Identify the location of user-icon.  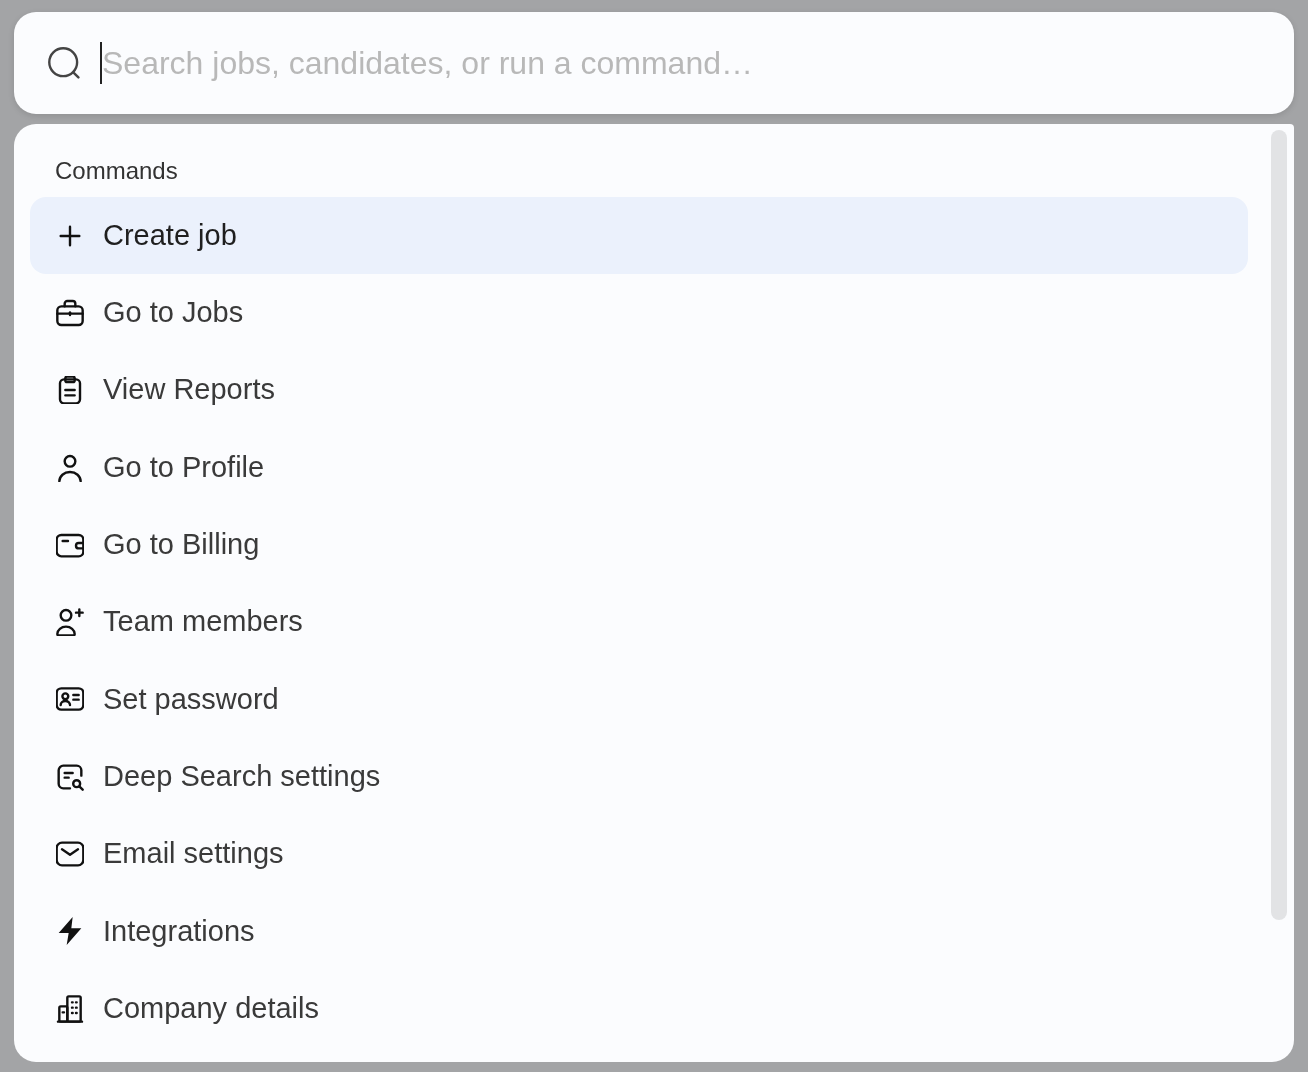
(70, 467).